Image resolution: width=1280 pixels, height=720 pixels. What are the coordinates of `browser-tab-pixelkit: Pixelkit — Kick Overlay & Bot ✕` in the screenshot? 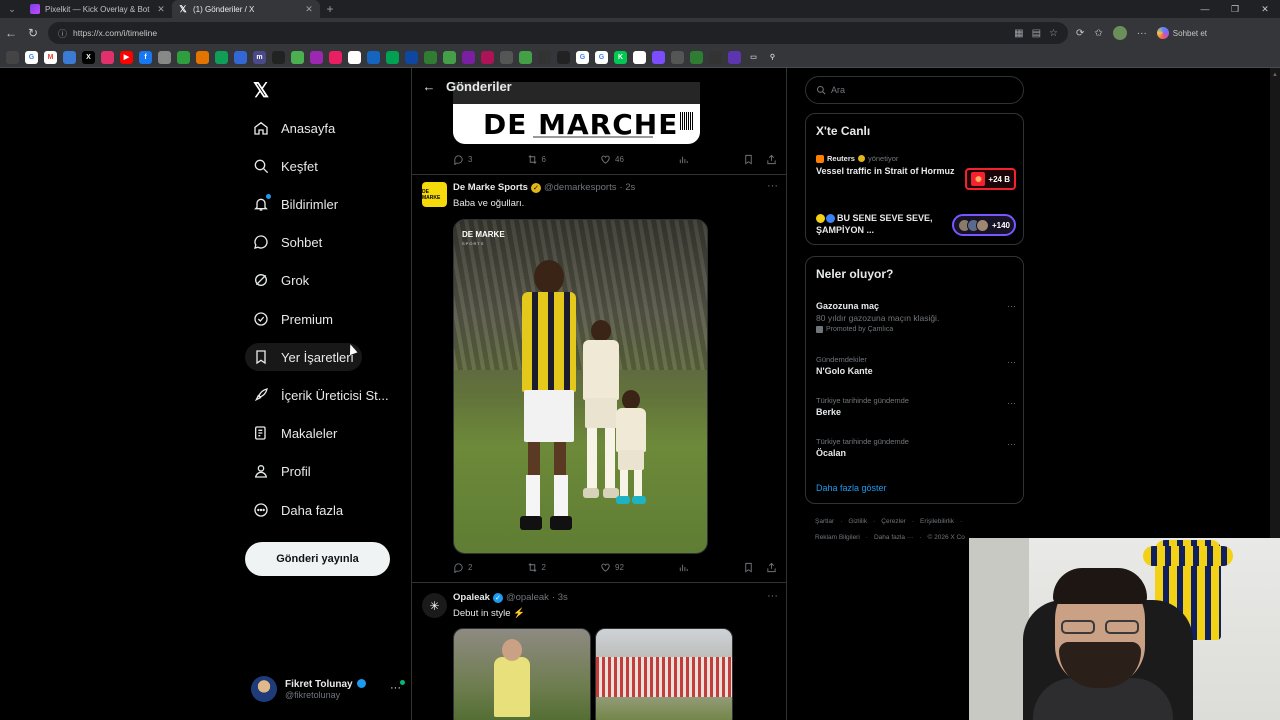 It's located at (98, 9).